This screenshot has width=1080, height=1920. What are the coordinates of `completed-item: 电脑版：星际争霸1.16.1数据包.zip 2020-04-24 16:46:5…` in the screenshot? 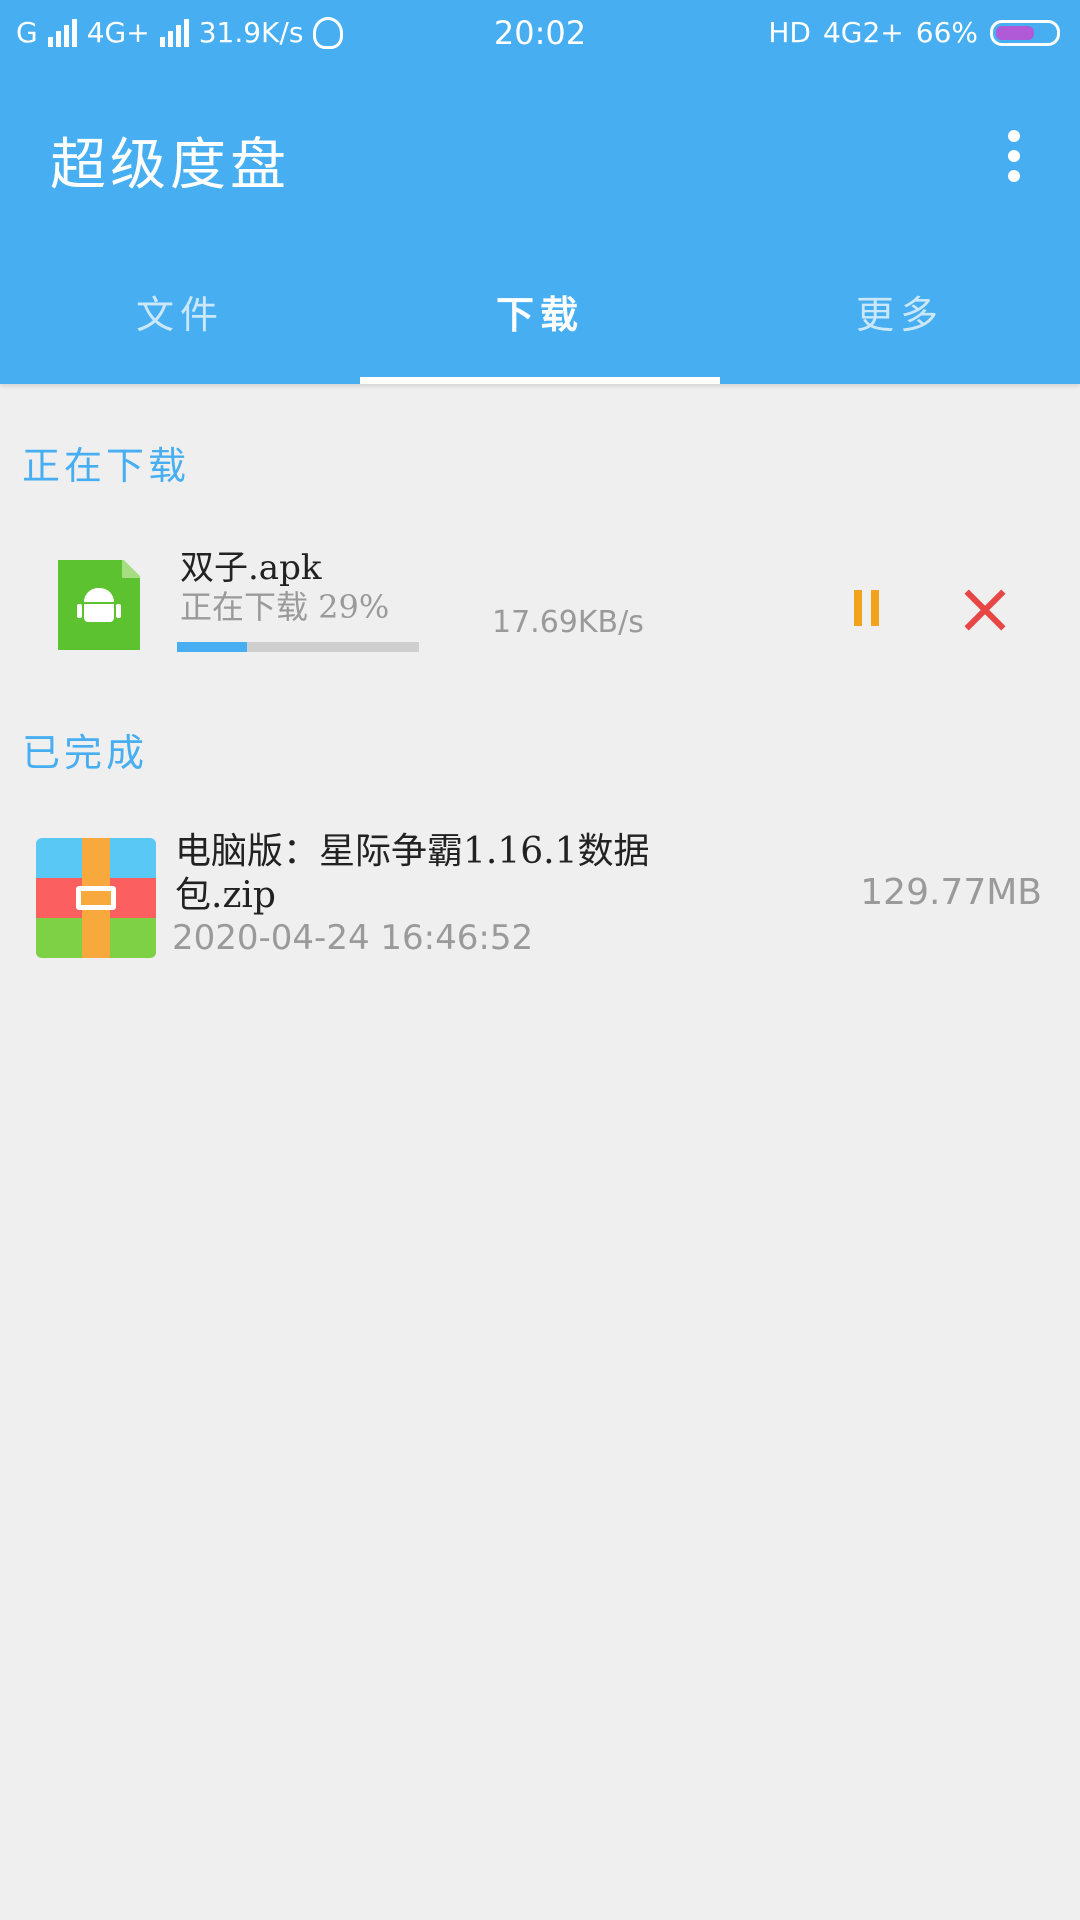 It's located at (540, 895).